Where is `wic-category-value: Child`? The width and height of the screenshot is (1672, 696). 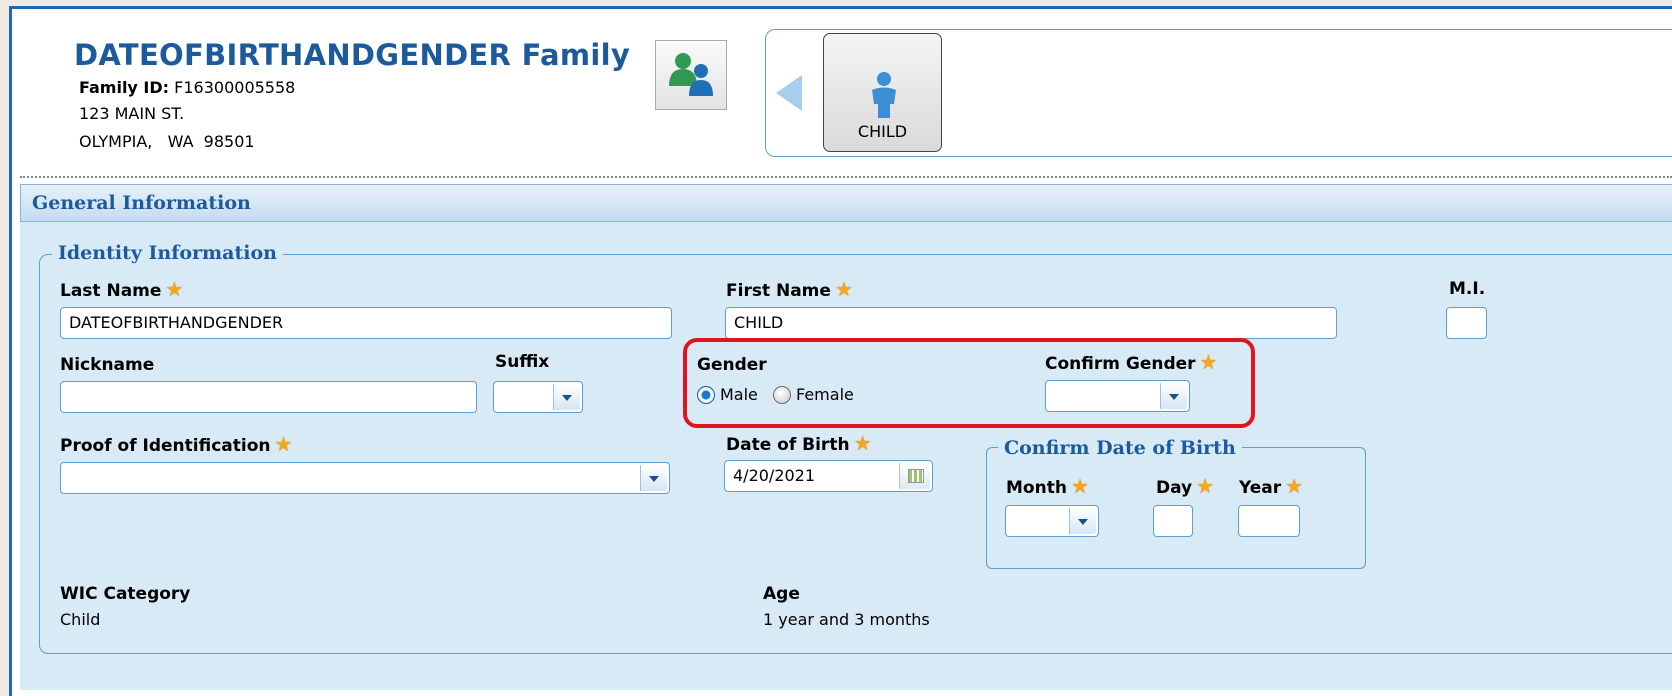 wic-category-value: Child is located at coordinates (80, 619).